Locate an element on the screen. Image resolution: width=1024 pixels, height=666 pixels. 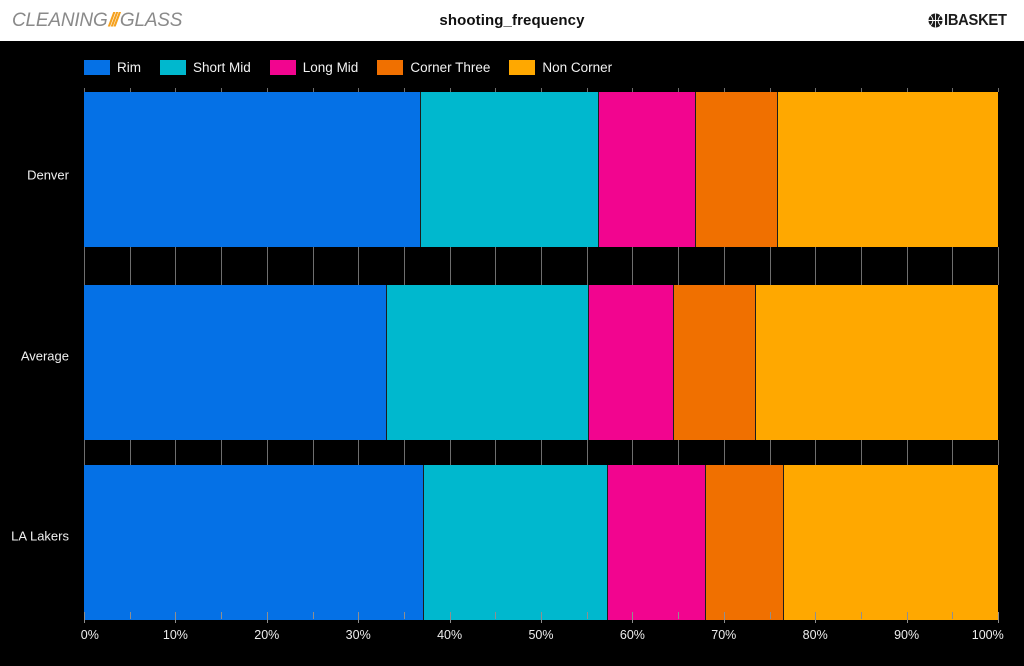
legend-item-short-mid: Short Mid is located at coordinates (205, 67).